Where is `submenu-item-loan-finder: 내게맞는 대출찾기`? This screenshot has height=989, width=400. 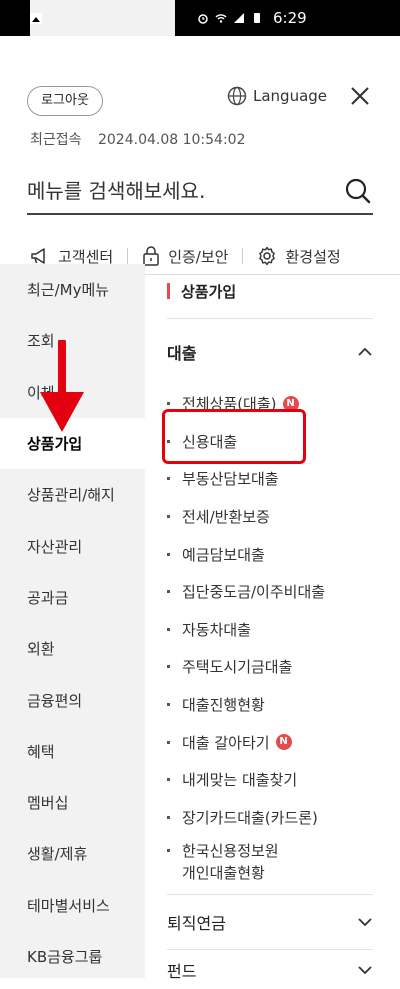 submenu-item-loan-finder: 내게맞는 대출찾기 is located at coordinates (283, 780).